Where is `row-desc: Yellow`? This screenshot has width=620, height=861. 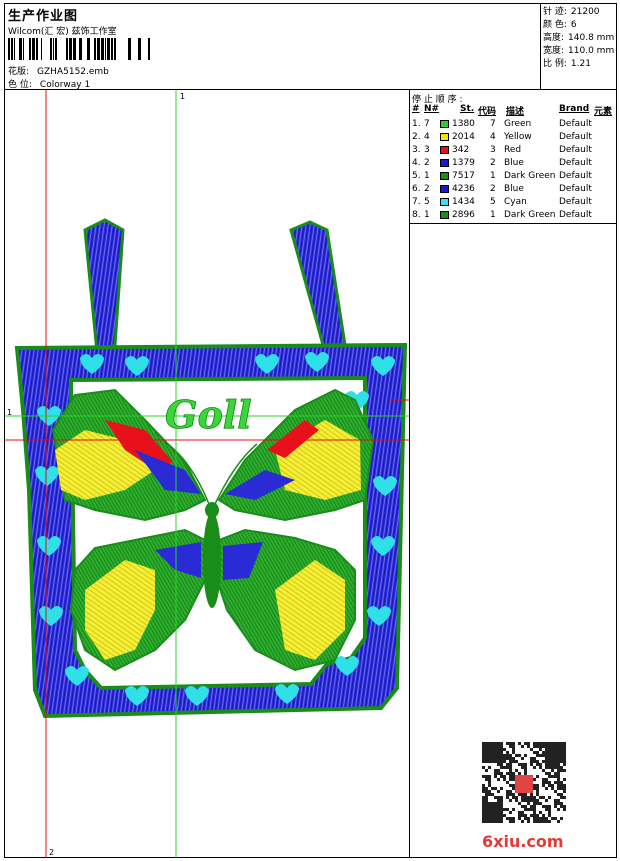
row-desc: Yellow is located at coordinates (518, 137).